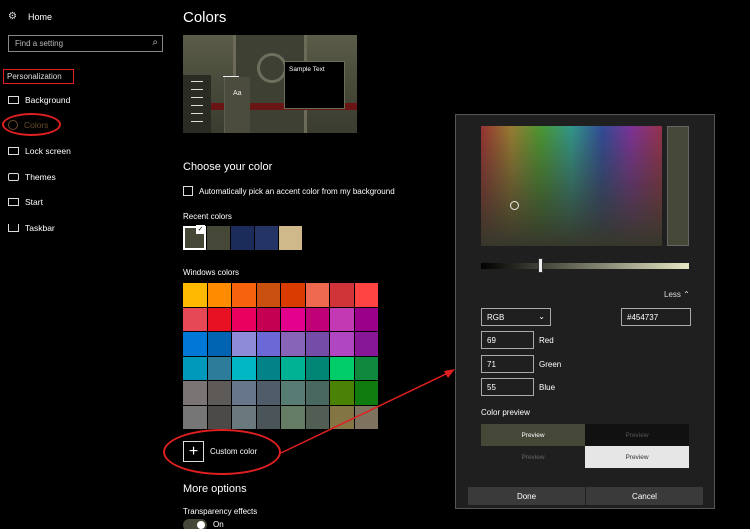  What do you see at coordinates (547, 387) in the screenshot?
I see `blue-label: Blue` at bounding box center [547, 387].